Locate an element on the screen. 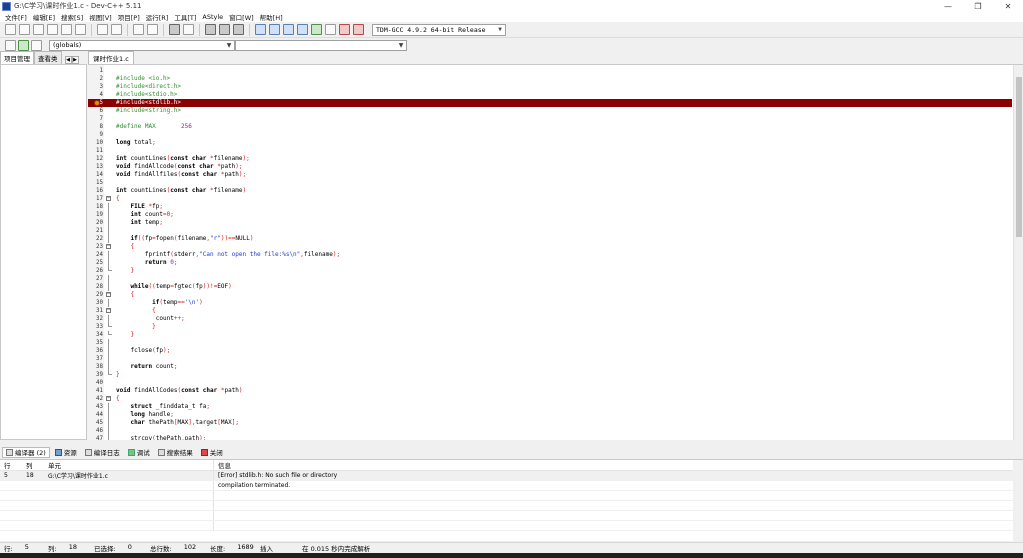 Image resolution: width=1023 pixels, height=558 pixels. print-icon is located at coordinates (80, 29).